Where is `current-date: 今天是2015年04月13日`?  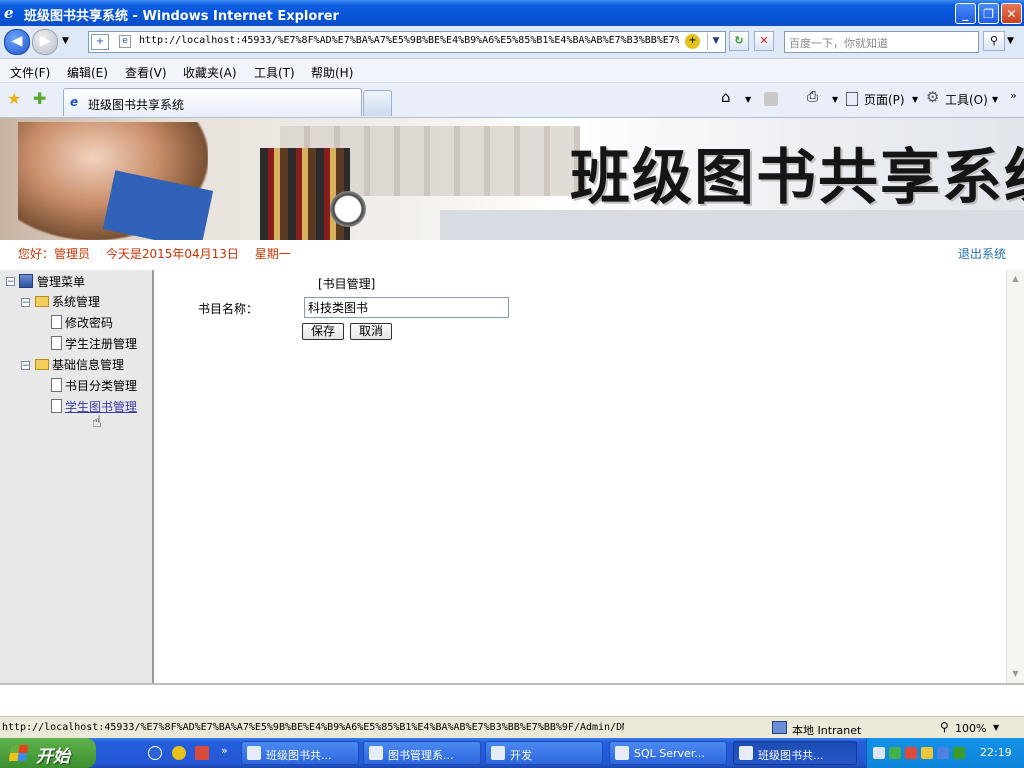
current-date: 今天是2015年04月13日 is located at coordinates (172, 254).